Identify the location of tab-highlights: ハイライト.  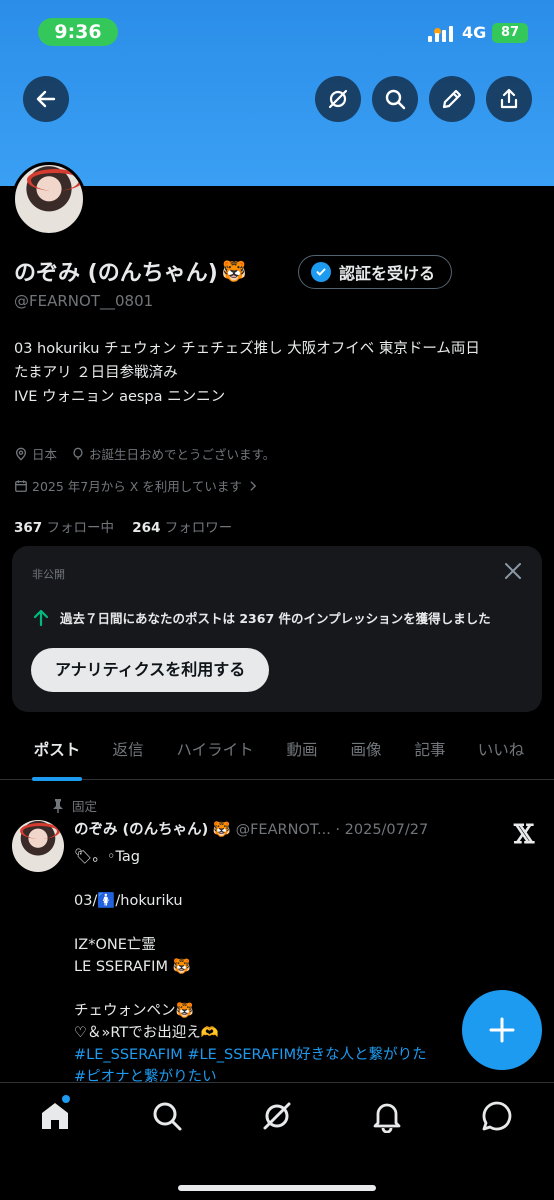
(215, 752).